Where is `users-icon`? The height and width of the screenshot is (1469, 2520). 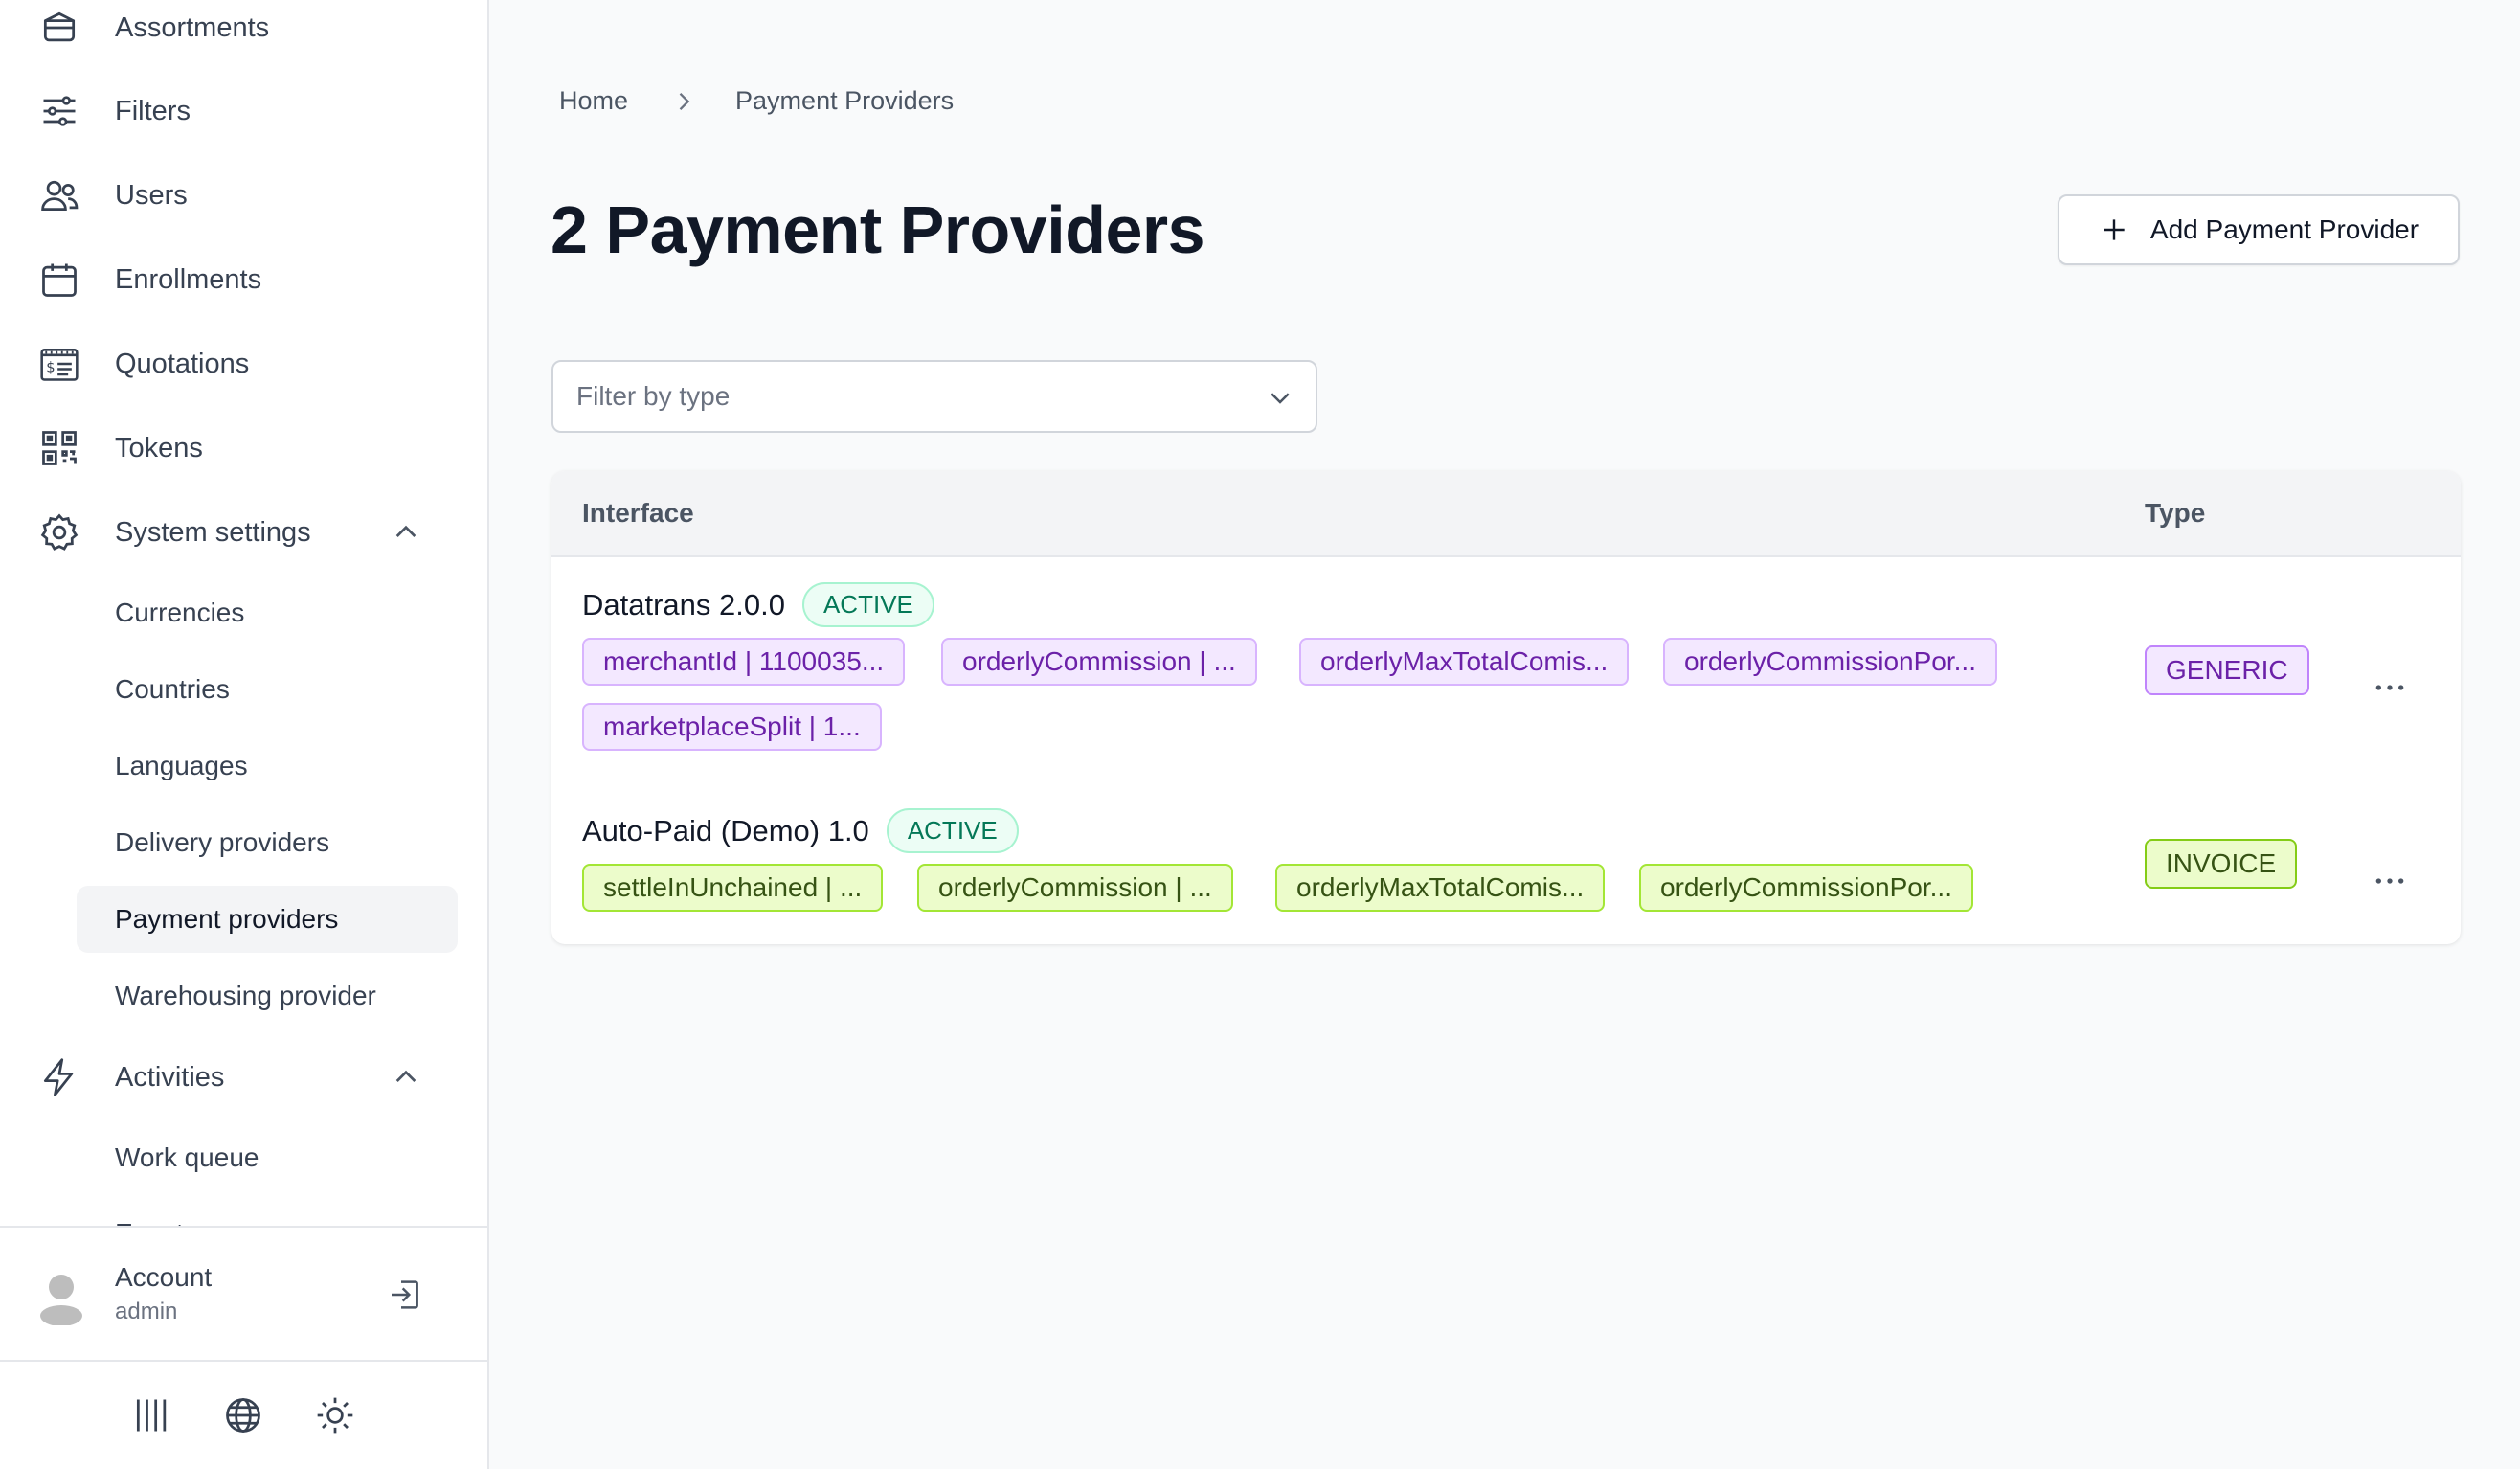
users-icon is located at coordinates (59, 195).